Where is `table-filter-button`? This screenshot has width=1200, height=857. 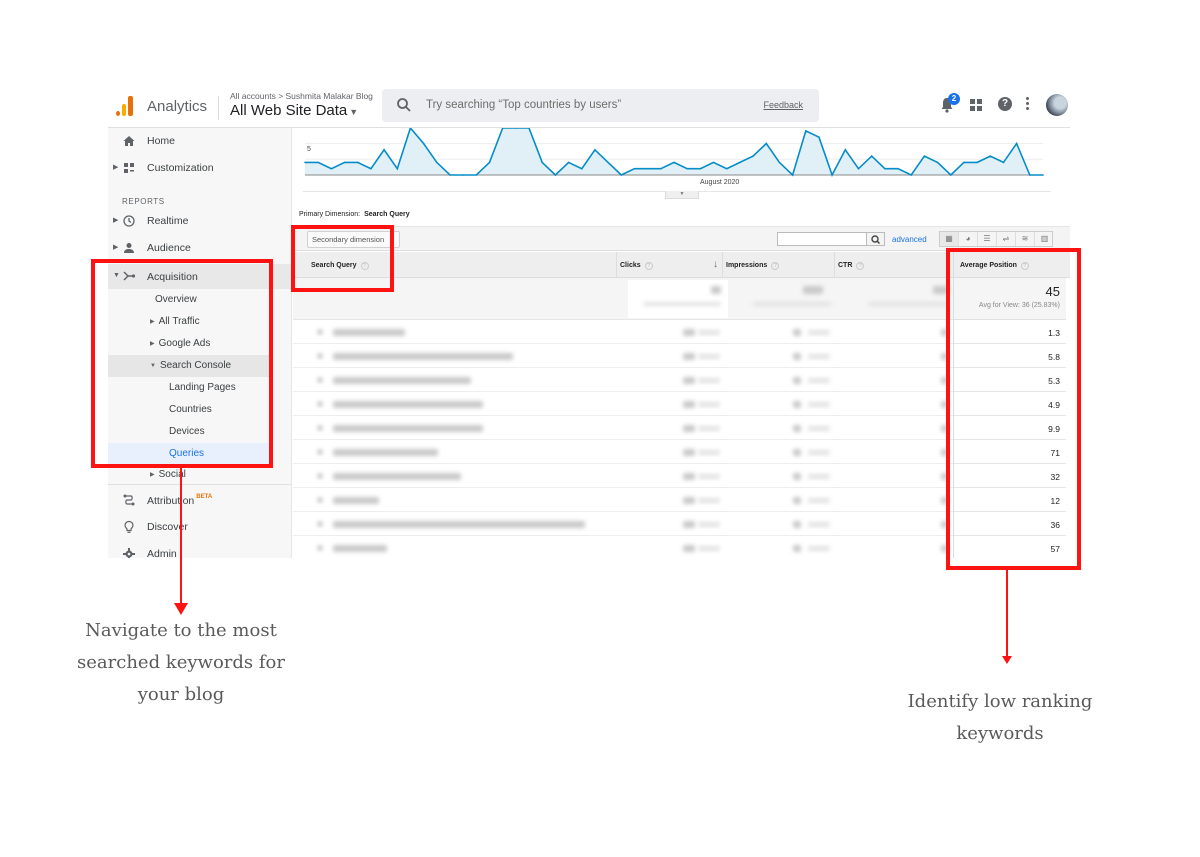 table-filter-button is located at coordinates (876, 239).